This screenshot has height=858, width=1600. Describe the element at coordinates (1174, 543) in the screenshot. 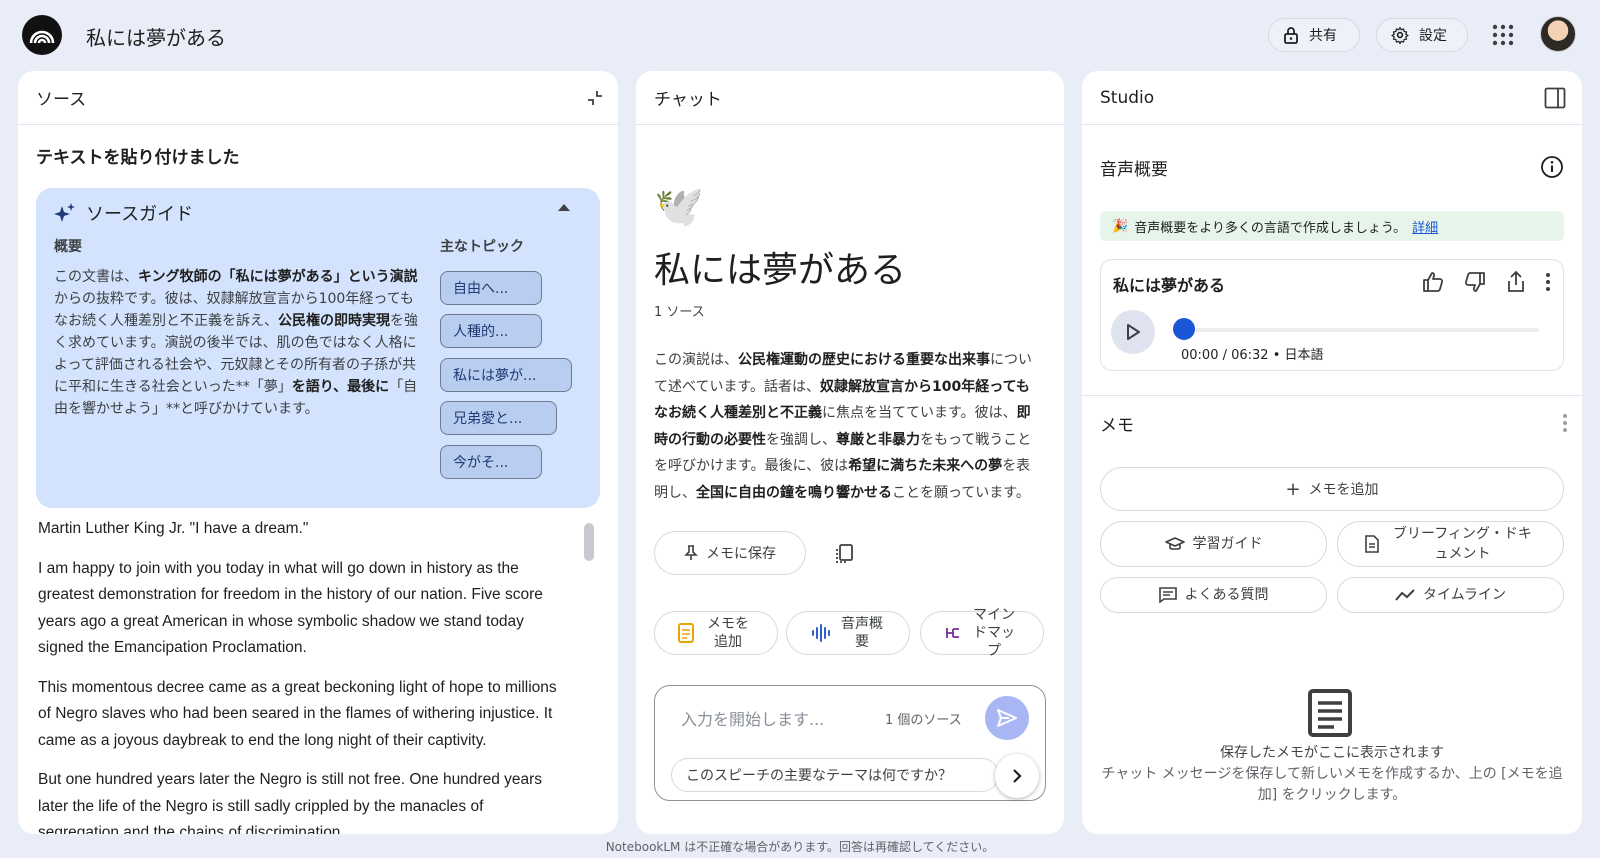

I see `graduation-cap-icon` at that location.